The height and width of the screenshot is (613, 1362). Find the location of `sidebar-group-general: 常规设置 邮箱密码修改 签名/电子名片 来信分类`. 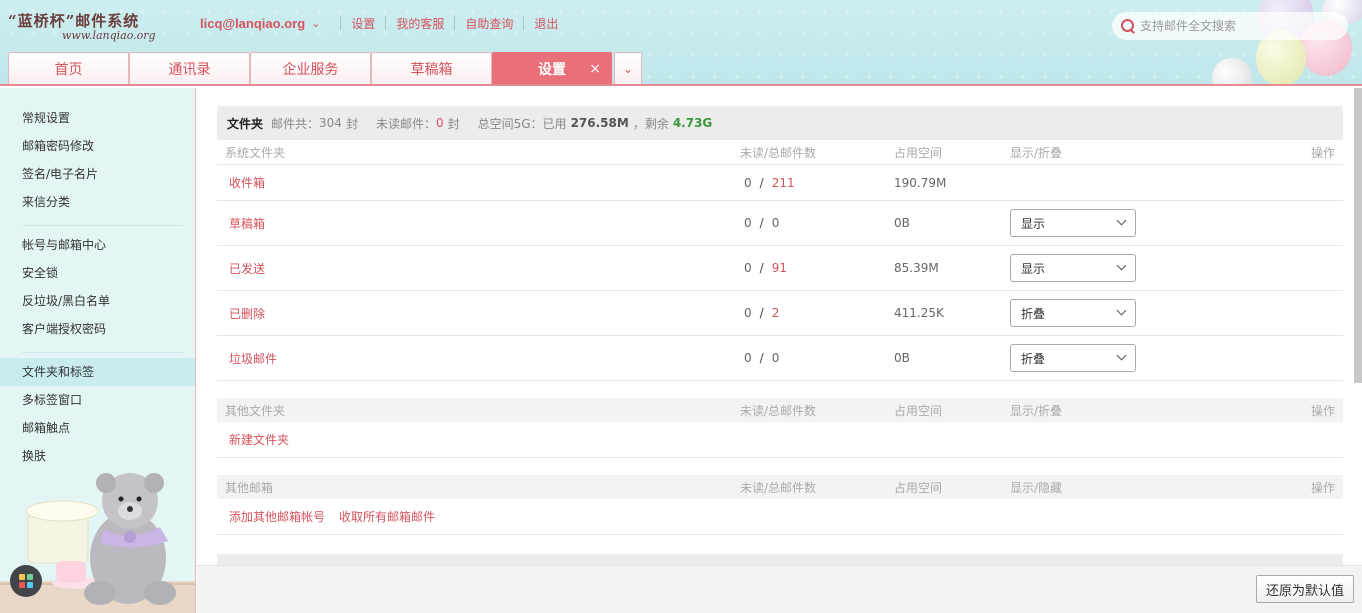

sidebar-group-general: 常规设置 邮箱密码修改 签名/电子名片 来信分类 is located at coordinates (97, 152).